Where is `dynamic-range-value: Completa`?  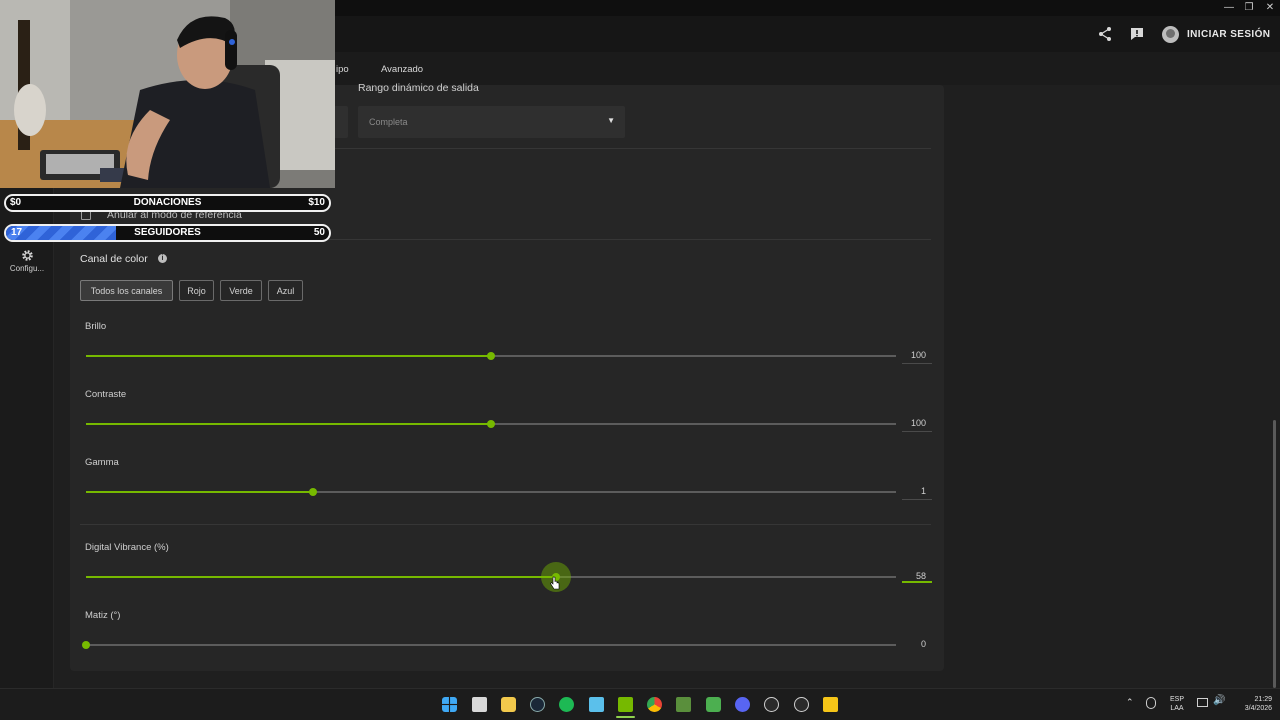 dynamic-range-value: Completa is located at coordinates (388, 122).